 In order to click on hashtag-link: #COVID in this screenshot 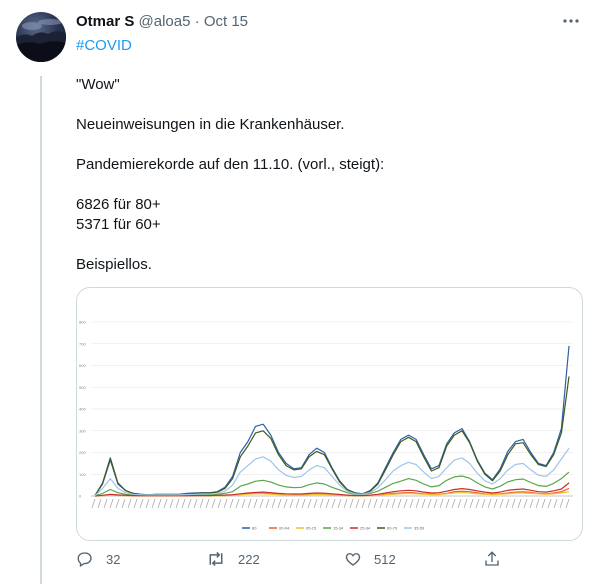, I will do `click(104, 45)`.